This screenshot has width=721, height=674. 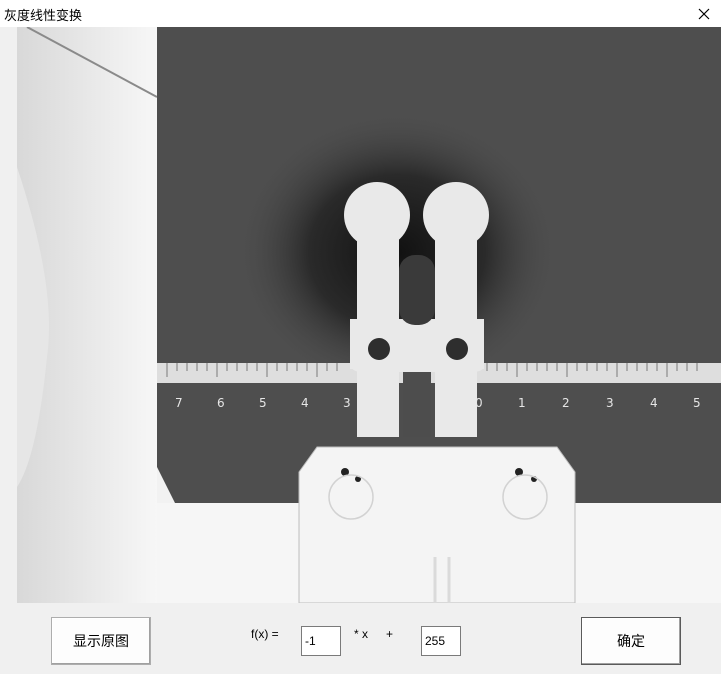 What do you see at coordinates (566, 403) in the screenshot?
I see `ruler-label: 2` at bounding box center [566, 403].